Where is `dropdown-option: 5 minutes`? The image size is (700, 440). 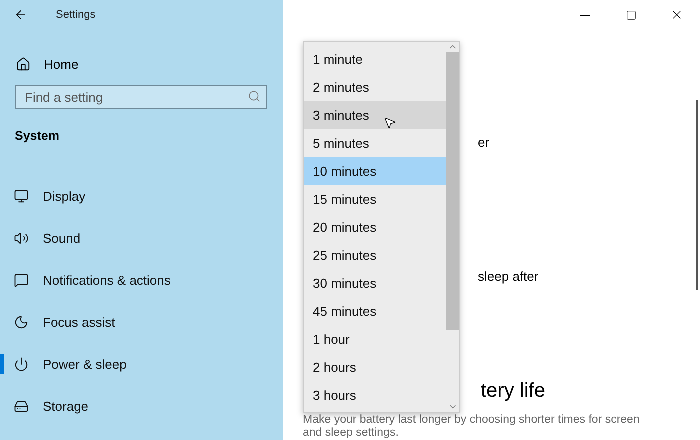 dropdown-option: 5 minutes is located at coordinates (375, 143).